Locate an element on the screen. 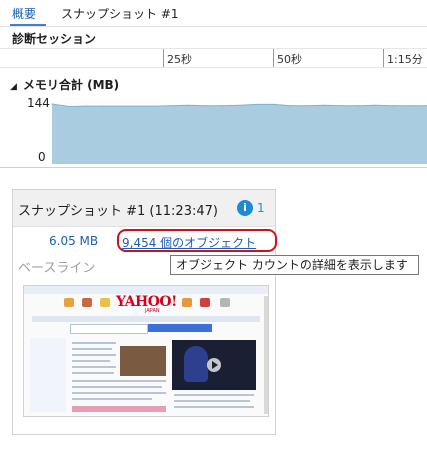 Image resolution: width=427 pixels, height=453 pixels. timeline-tick-label: 25秒 is located at coordinates (179, 59).